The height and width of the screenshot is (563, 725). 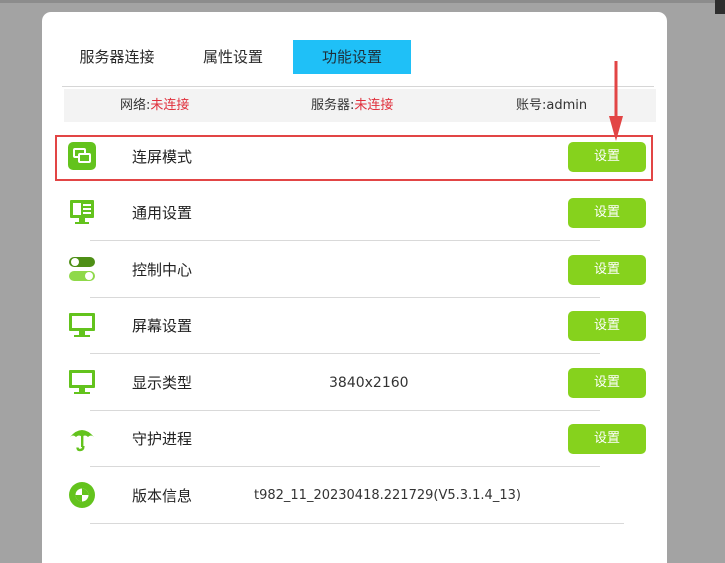 What do you see at coordinates (162, 439) in the screenshot?
I see `row-label: 守护进程` at bounding box center [162, 439].